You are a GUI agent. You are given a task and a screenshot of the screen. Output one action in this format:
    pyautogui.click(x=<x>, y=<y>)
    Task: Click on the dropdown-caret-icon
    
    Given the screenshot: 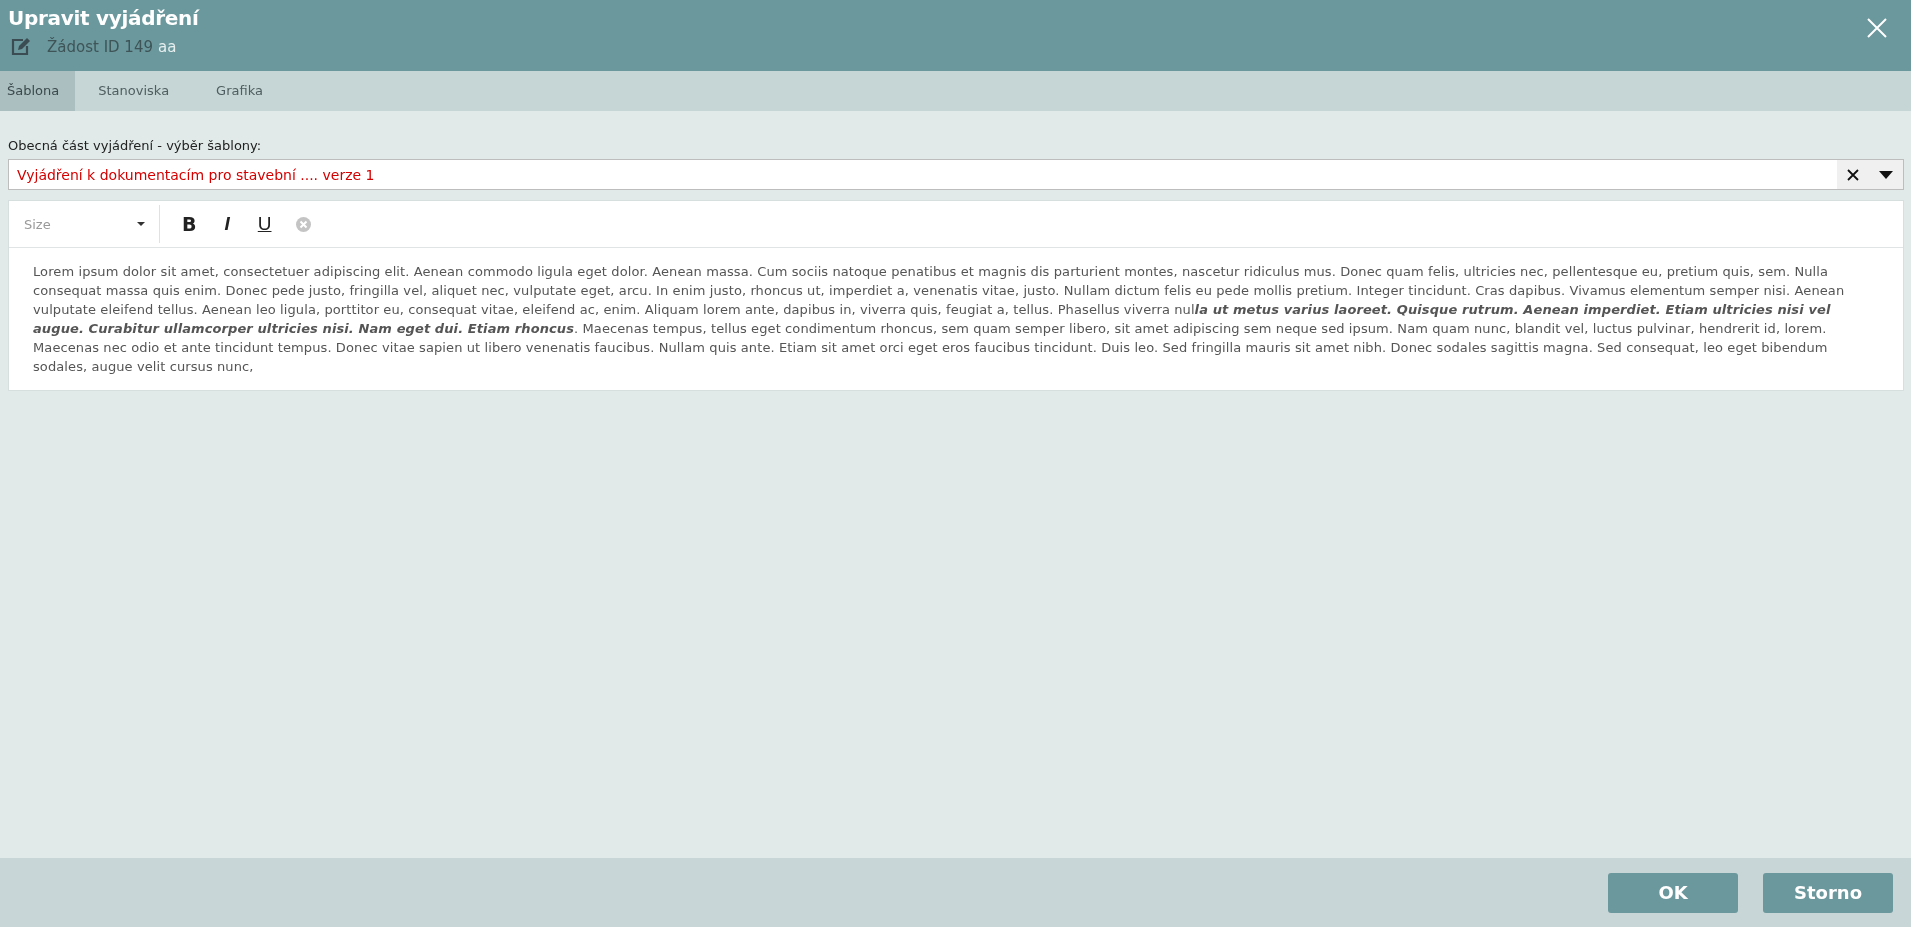 What is the action you would take?
    pyautogui.click(x=1886, y=174)
    